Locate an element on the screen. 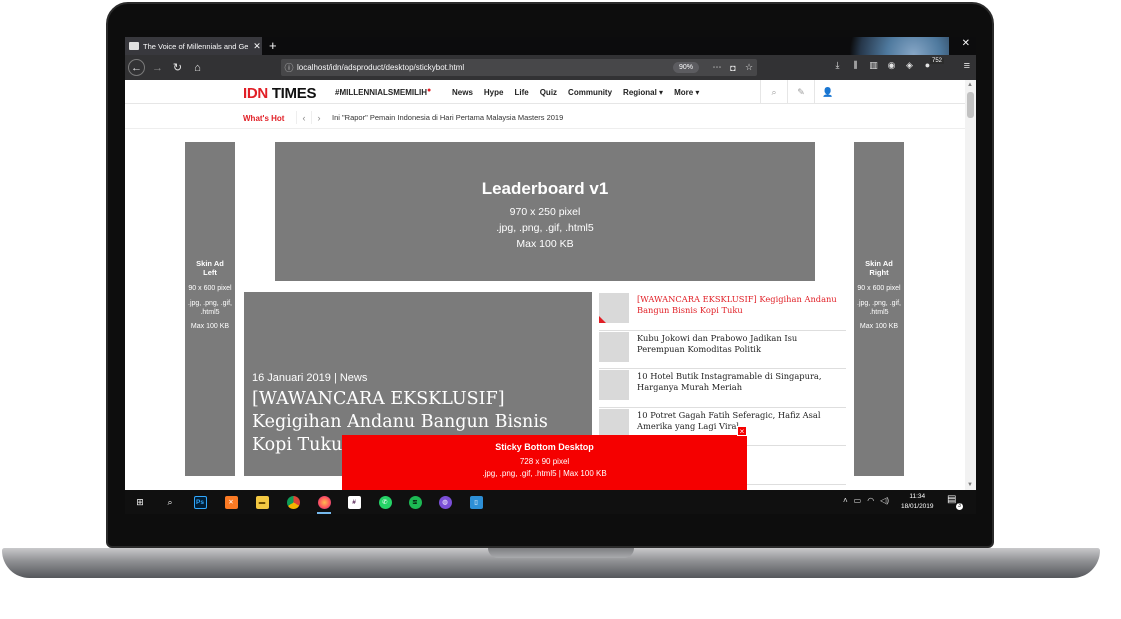  chrome-icon is located at coordinates (293, 502).